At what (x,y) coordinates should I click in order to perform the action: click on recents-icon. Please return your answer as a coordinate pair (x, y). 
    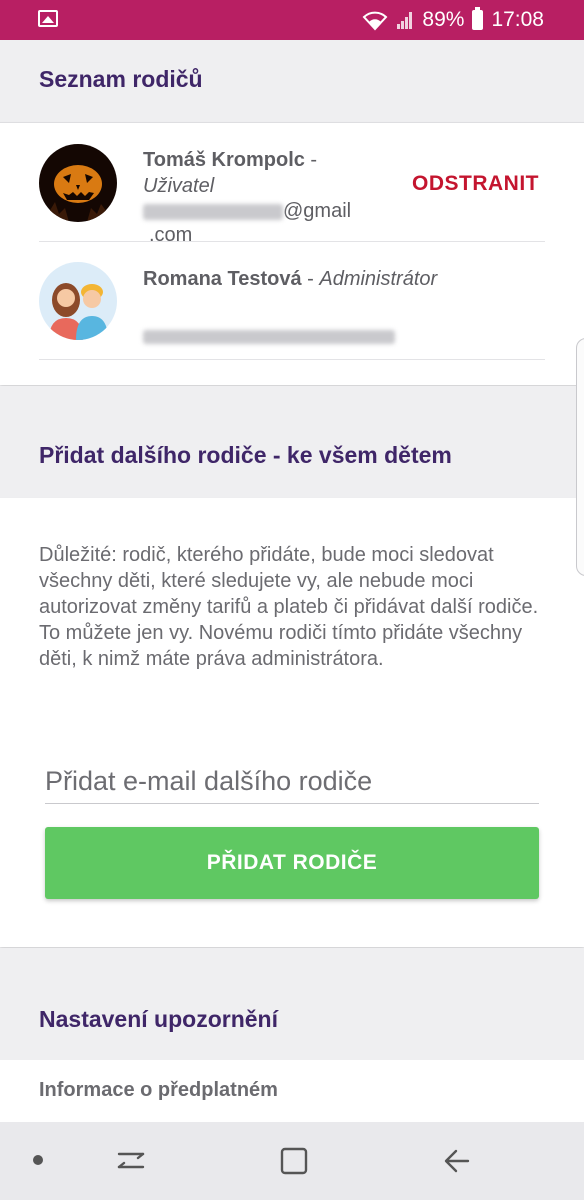
    Looking at the image, I should click on (131, 1161).